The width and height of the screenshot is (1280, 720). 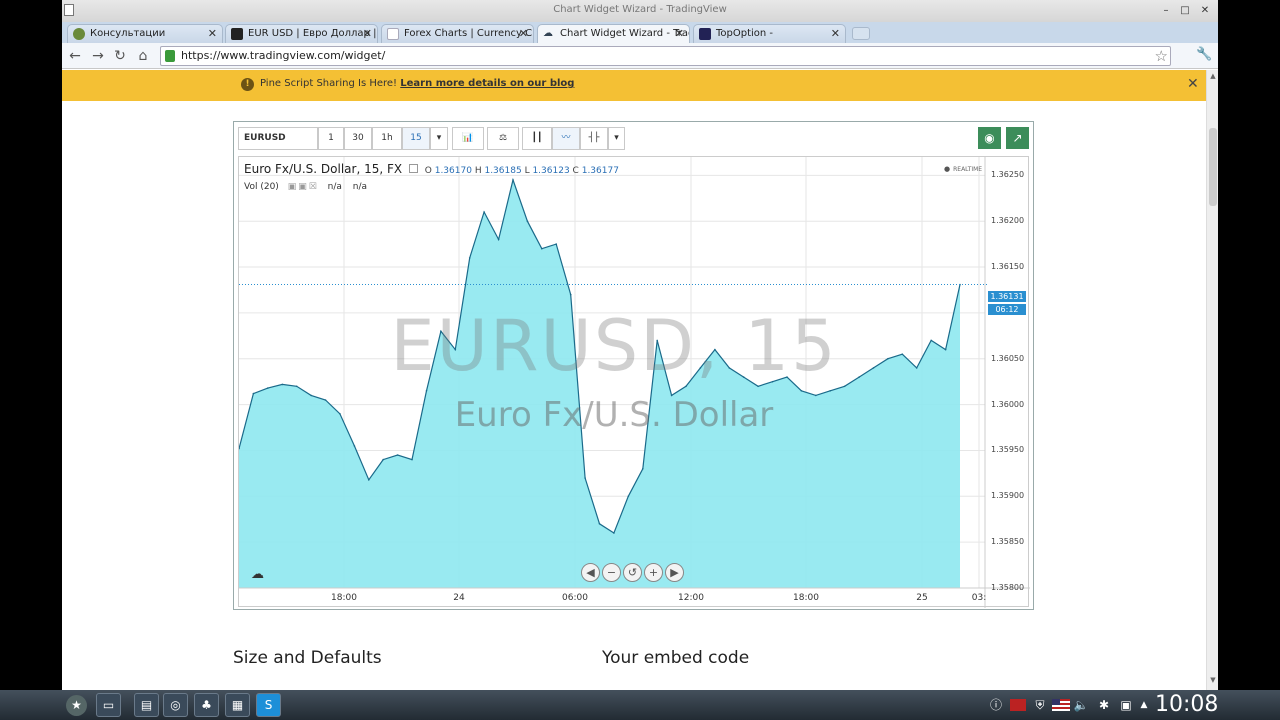 What do you see at coordinates (487, 83) in the screenshot?
I see `notification-link: Learn more details on our blog` at bounding box center [487, 83].